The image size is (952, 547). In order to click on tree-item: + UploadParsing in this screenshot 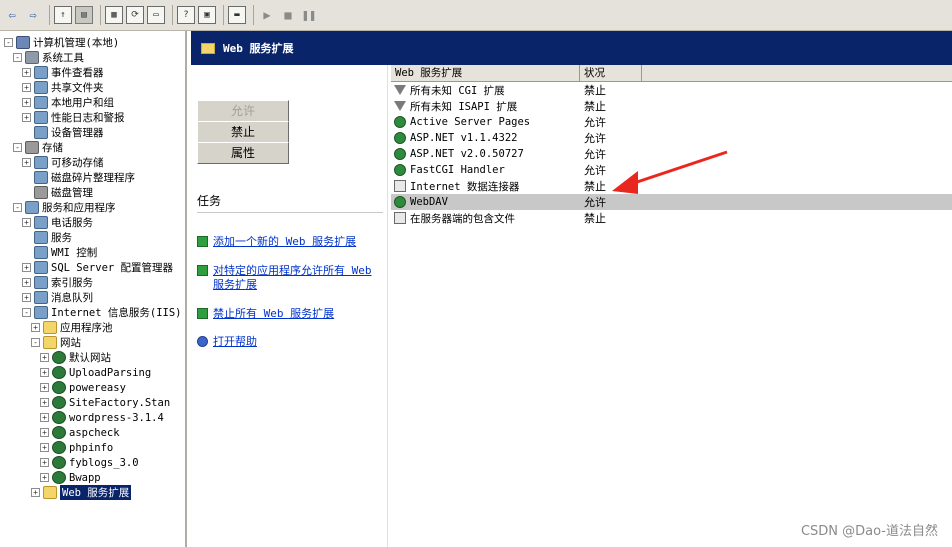, I will do `click(95, 372)`.